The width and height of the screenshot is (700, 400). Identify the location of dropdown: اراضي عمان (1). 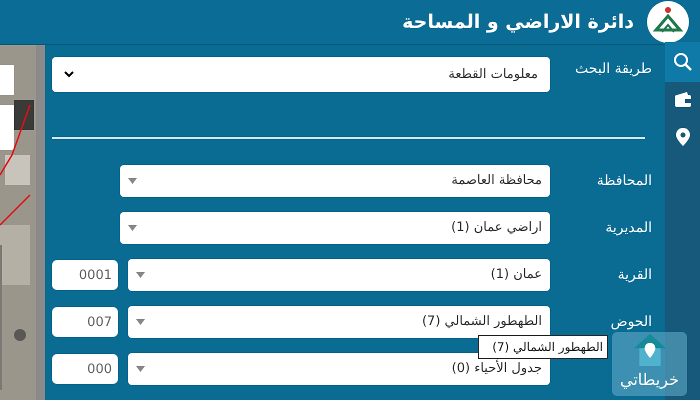
(335, 228).